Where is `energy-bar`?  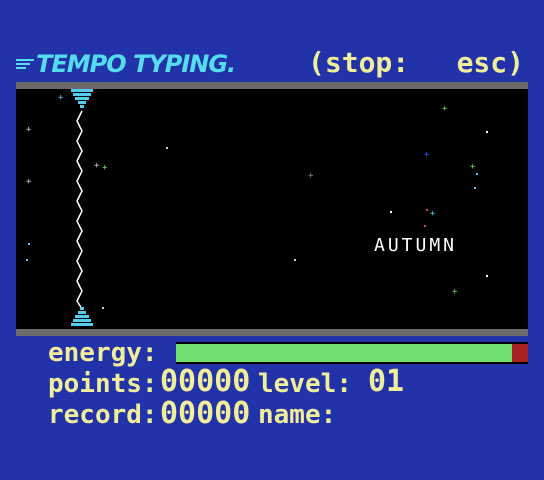
energy-bar is located at coordinates (352, 353).